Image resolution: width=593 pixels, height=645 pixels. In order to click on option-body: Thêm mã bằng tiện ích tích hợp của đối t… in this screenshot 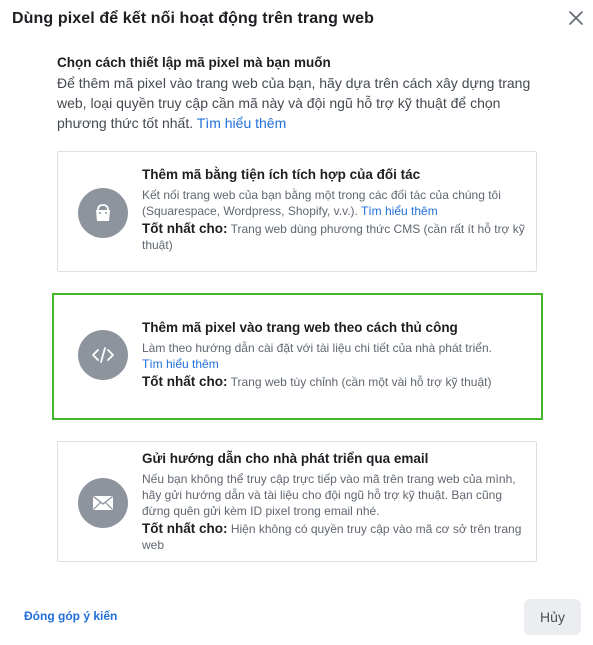, I will do `click(334, 209)`.